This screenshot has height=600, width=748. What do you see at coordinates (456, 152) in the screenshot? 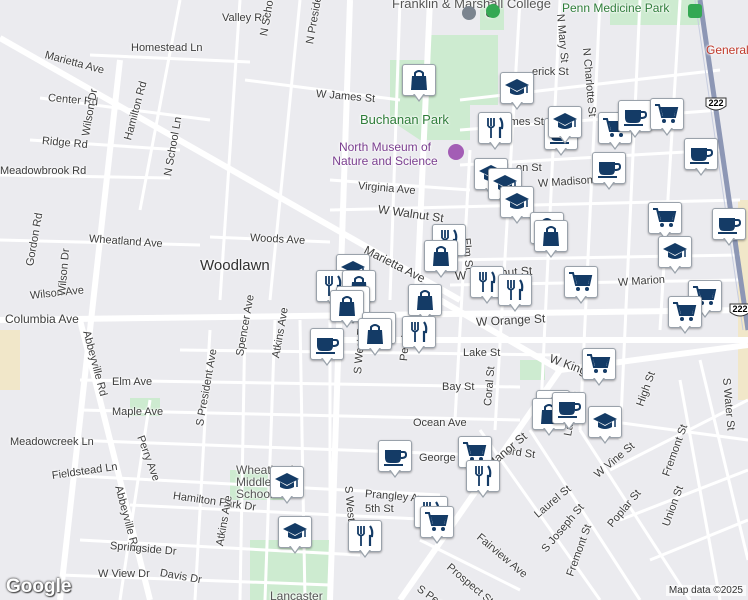
I see `museum-icon` at bounding box center [456, 152].